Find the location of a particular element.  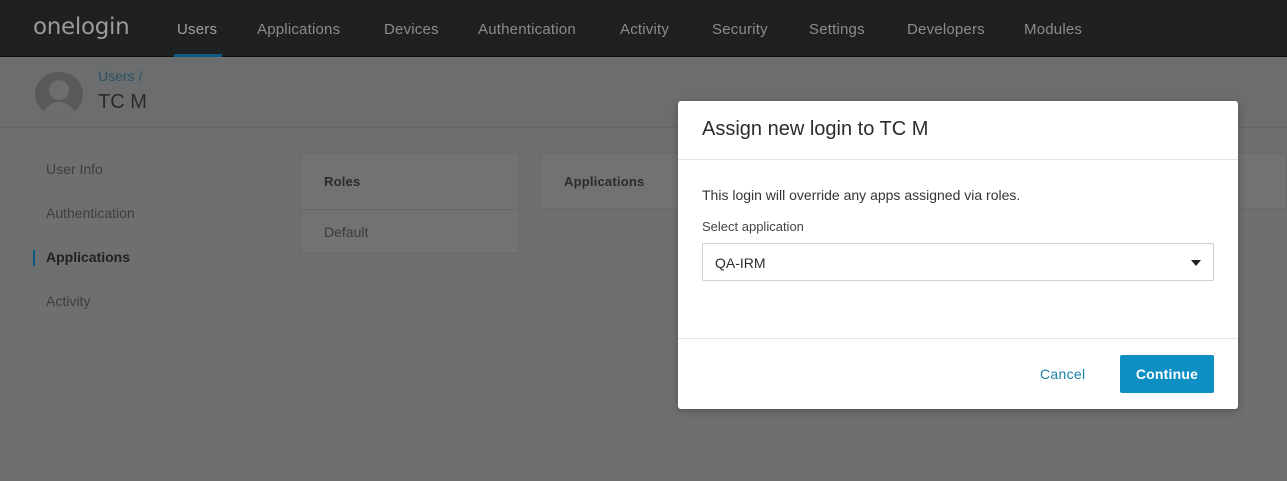

onelogin-logo: onelogin is located at coordinates (81, 27).